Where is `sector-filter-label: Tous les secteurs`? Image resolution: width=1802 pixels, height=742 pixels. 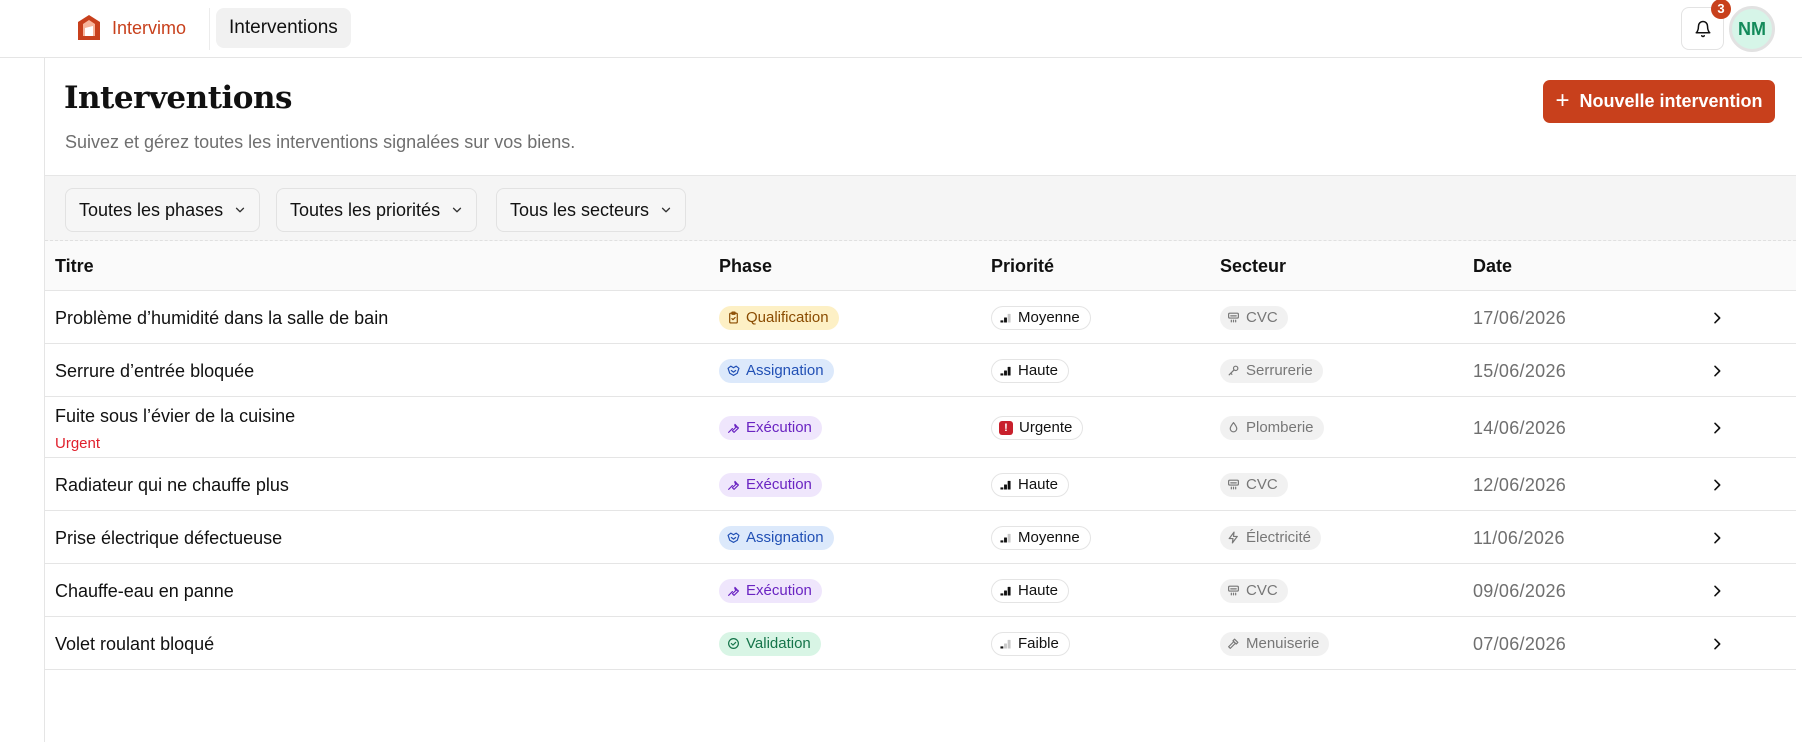
sector-filter-label: Tous les secteurs is located at coordinates (580, 209).